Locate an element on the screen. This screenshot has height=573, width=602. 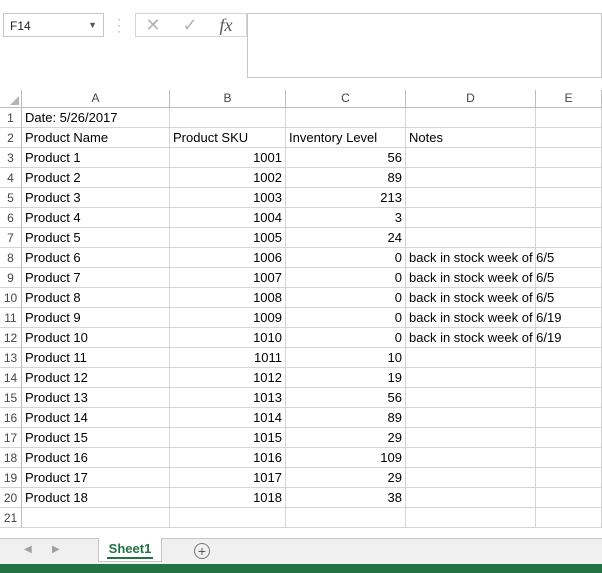
cell-a1: Date: 5/26/2017 is located at coordinates (96, 118).